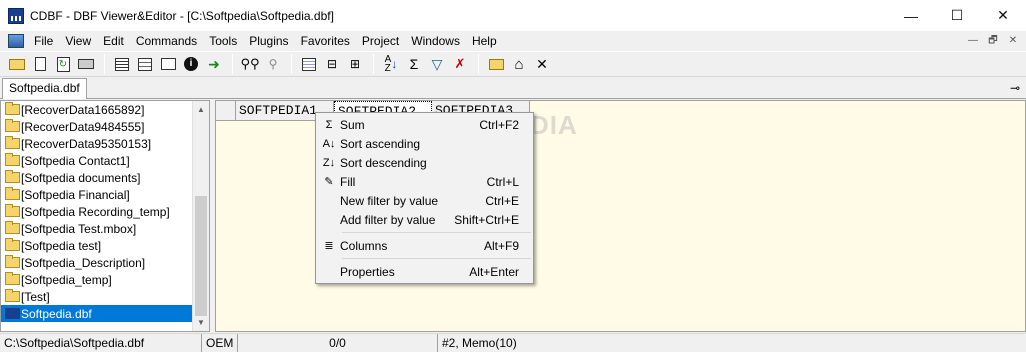 This screenshot has width=1026, height=352. I want to click on menu-item-label: Sort descending, so click(383, 162).